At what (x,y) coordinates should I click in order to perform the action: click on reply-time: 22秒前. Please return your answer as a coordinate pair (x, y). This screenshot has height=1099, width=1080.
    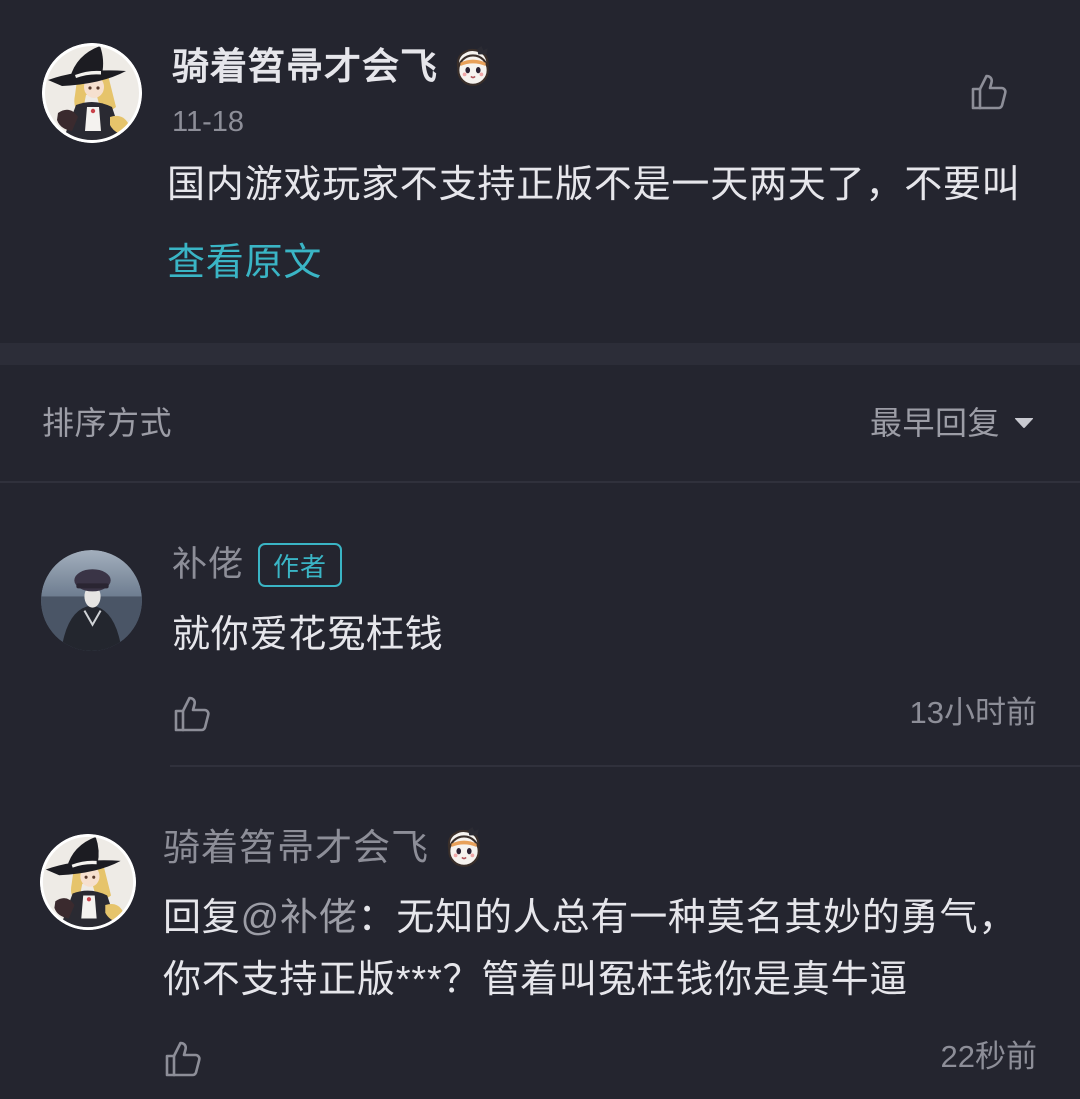
    Looking at the image, I should click on (988, 1056).